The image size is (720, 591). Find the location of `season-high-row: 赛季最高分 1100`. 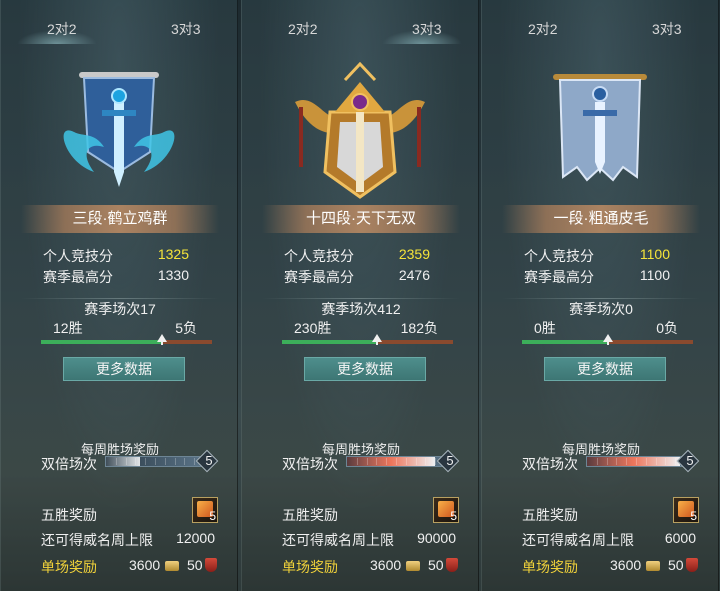

season-high-row: 赛季最高分 1100 is located at coordinates (604, 277).